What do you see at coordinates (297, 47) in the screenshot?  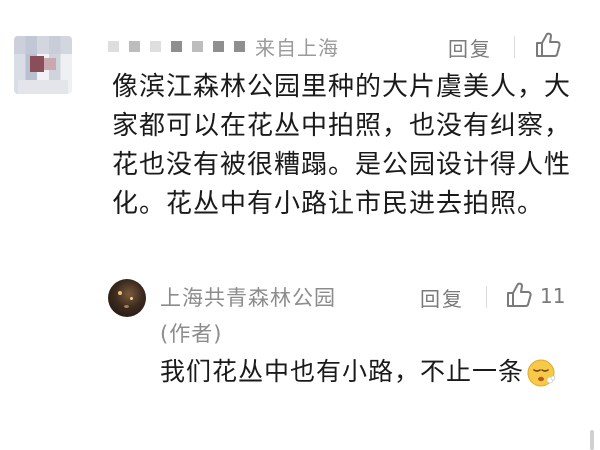 I see `comment-location: 来自上海` at bounding box center [297, 47].